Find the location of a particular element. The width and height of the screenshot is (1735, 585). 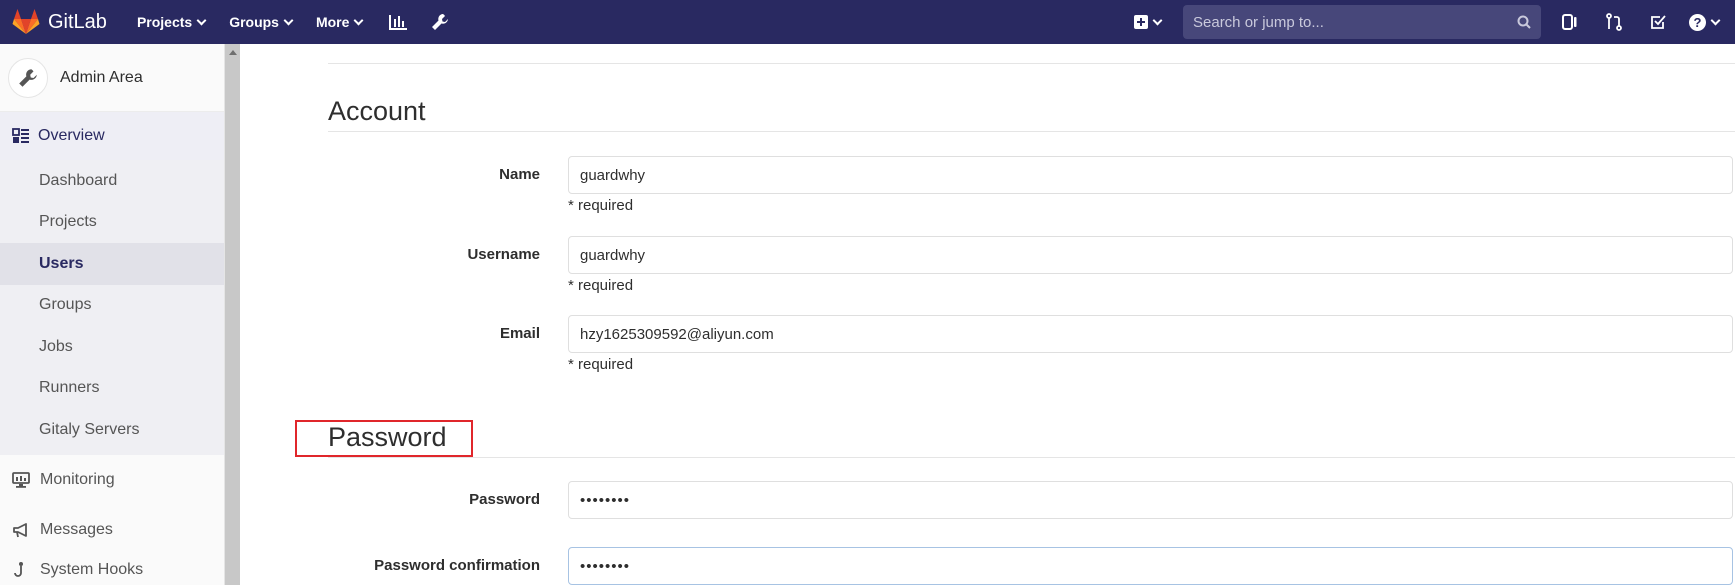

name-field: guardwhy is located at coordinates (1150, 175).